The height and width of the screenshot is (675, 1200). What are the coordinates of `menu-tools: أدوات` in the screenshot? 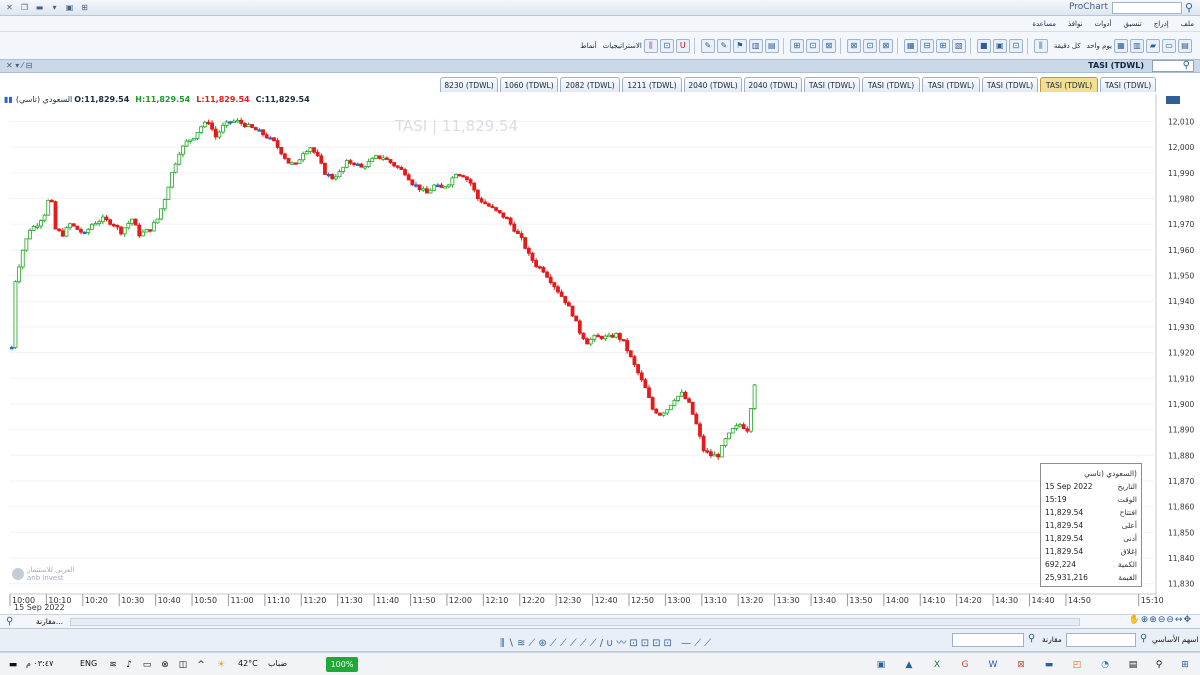 It's located at (1103, 24).